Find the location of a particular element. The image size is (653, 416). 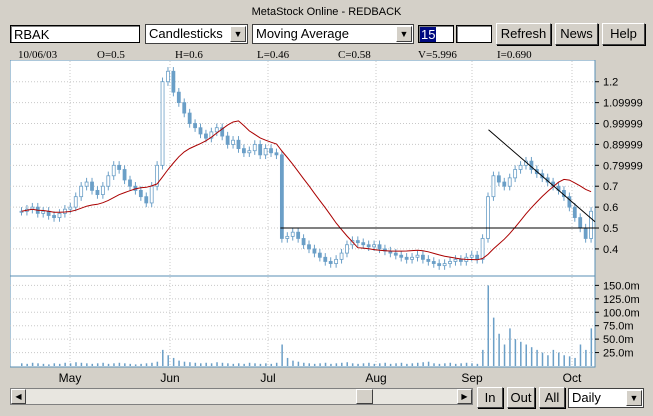

zoom-all-button: All is located at coordinates (552, 397).